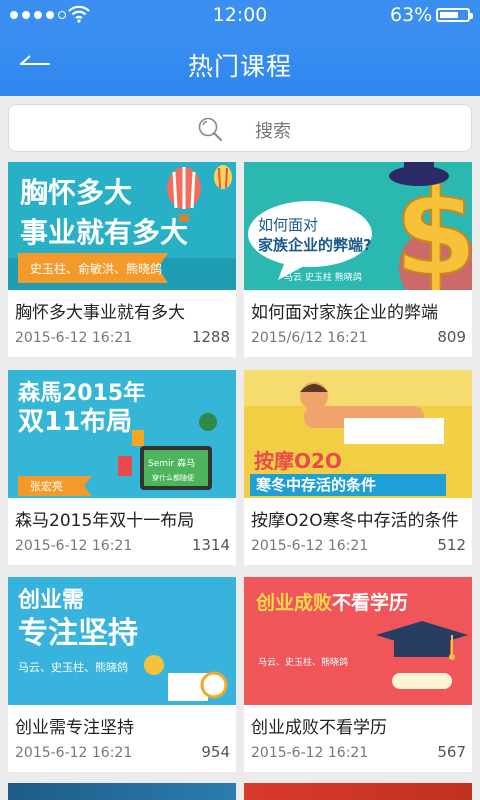 Image resolution: width=480 pixels, height=800 pixels. What do you see at coordinates (316, 485) in the screenshot?
I see `banner-line2: 寒冬中存活的条件` at bounding box center [316, 485].